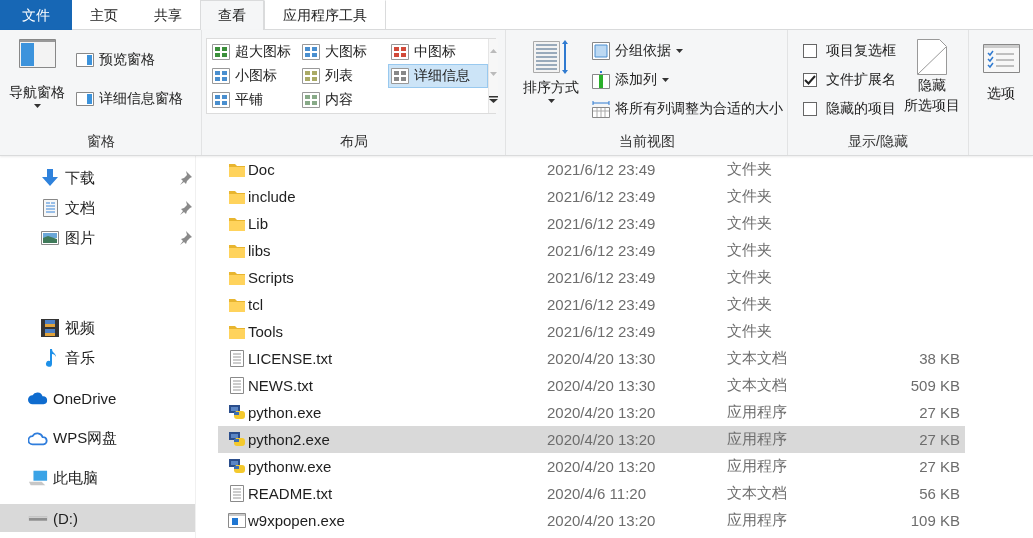  Describe the element at coordinates (129, 60) in the screenshot. I see `preview-pane-button: 预览窗格` at that location.